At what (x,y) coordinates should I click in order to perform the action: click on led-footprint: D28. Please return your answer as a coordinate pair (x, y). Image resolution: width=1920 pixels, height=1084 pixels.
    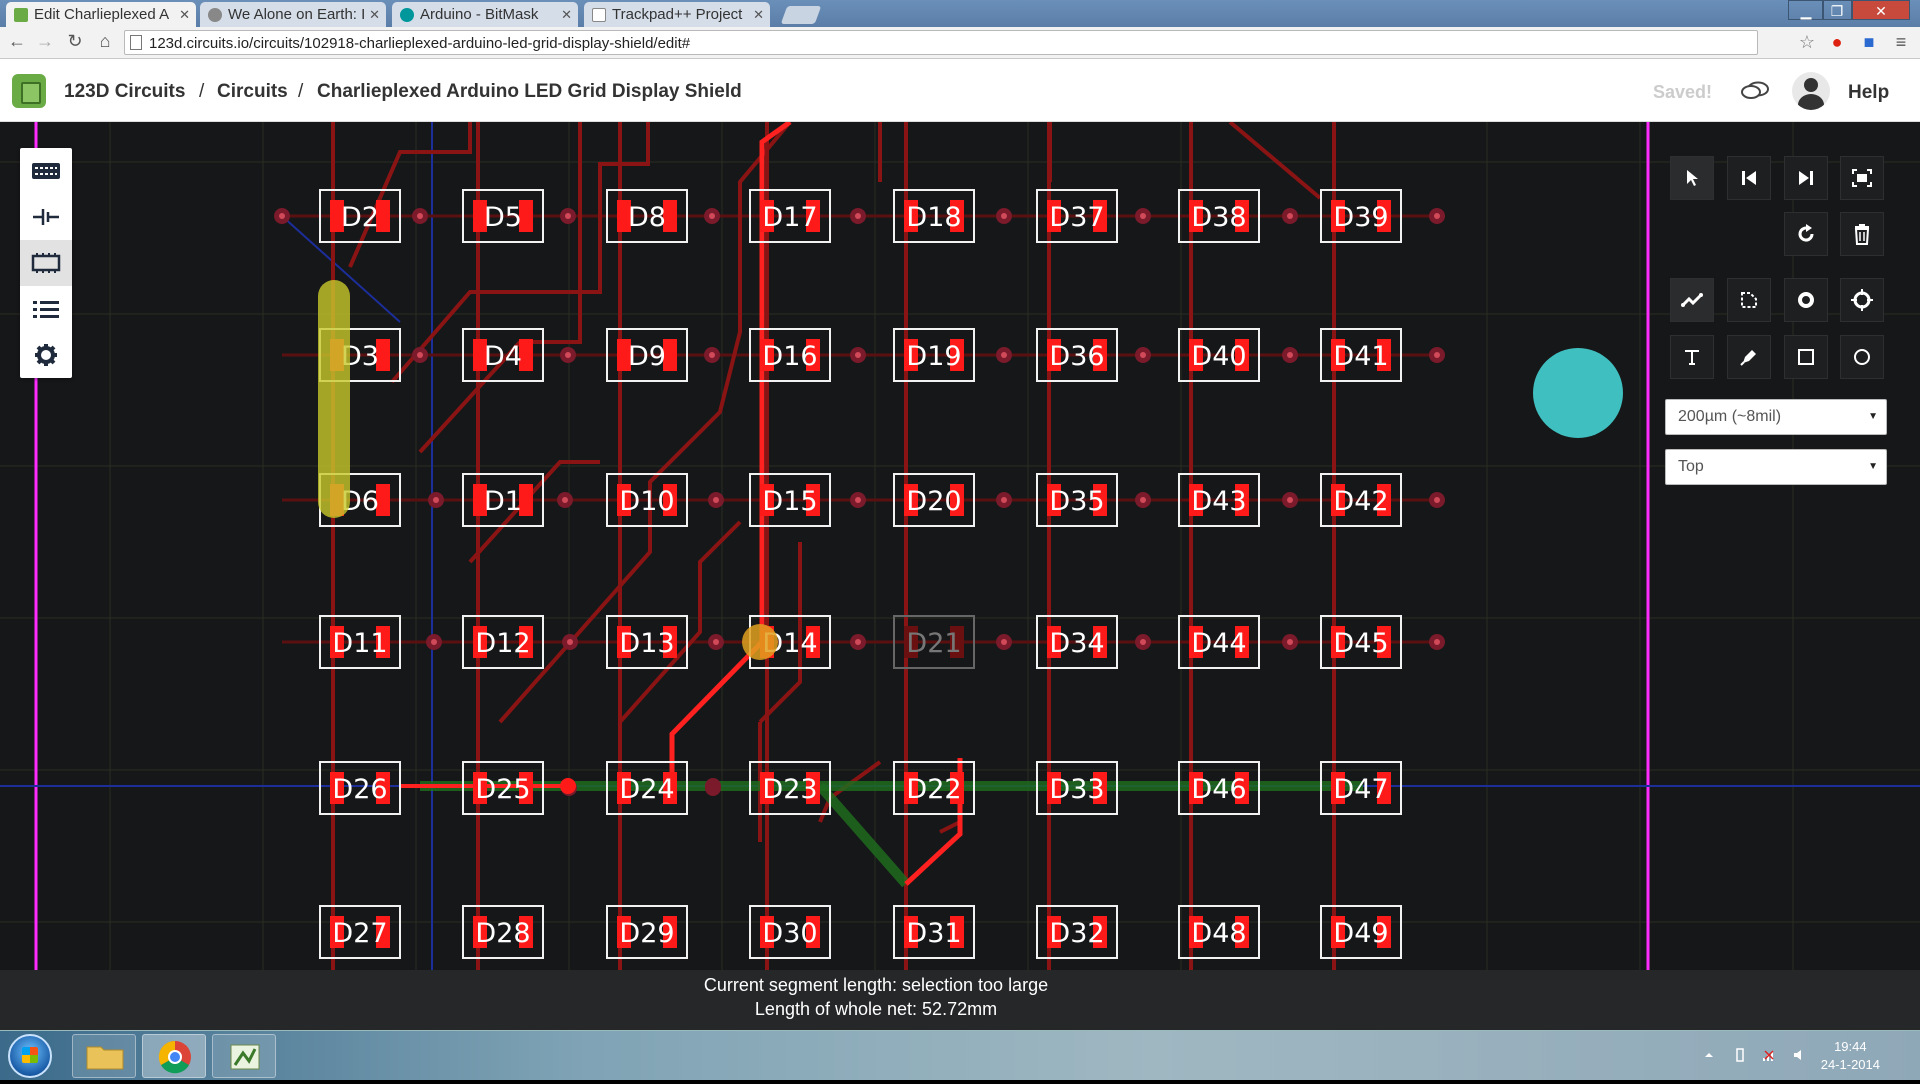
    Looking at the image, I should click on (503, 932).